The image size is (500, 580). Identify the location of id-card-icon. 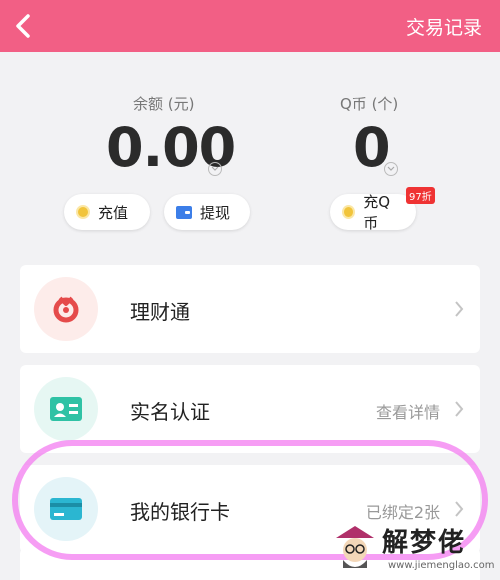
(66, 409).